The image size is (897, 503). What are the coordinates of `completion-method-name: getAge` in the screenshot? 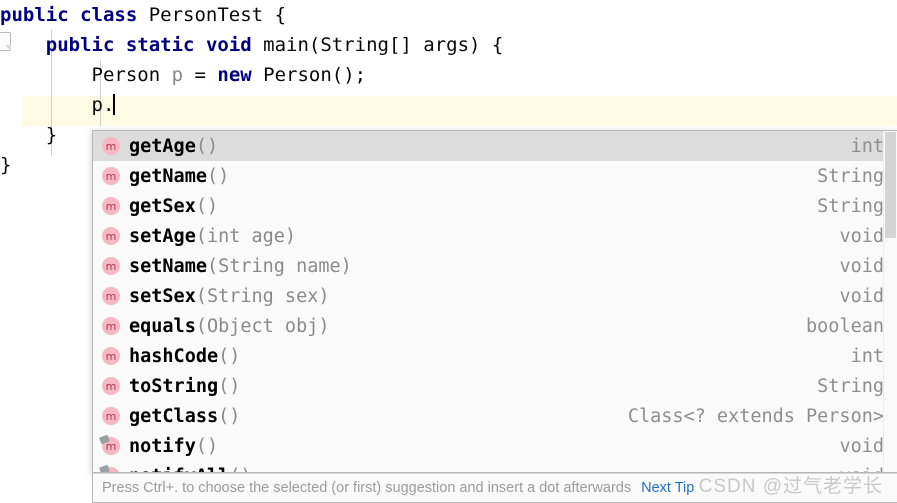 It's located at (162, 146).